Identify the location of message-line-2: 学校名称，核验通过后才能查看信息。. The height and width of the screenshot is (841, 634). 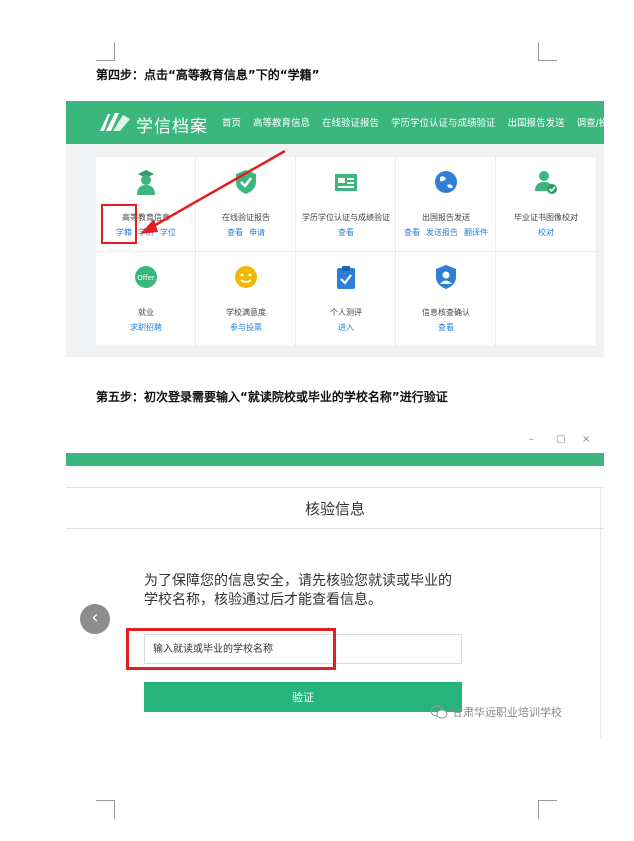
(263, 600).